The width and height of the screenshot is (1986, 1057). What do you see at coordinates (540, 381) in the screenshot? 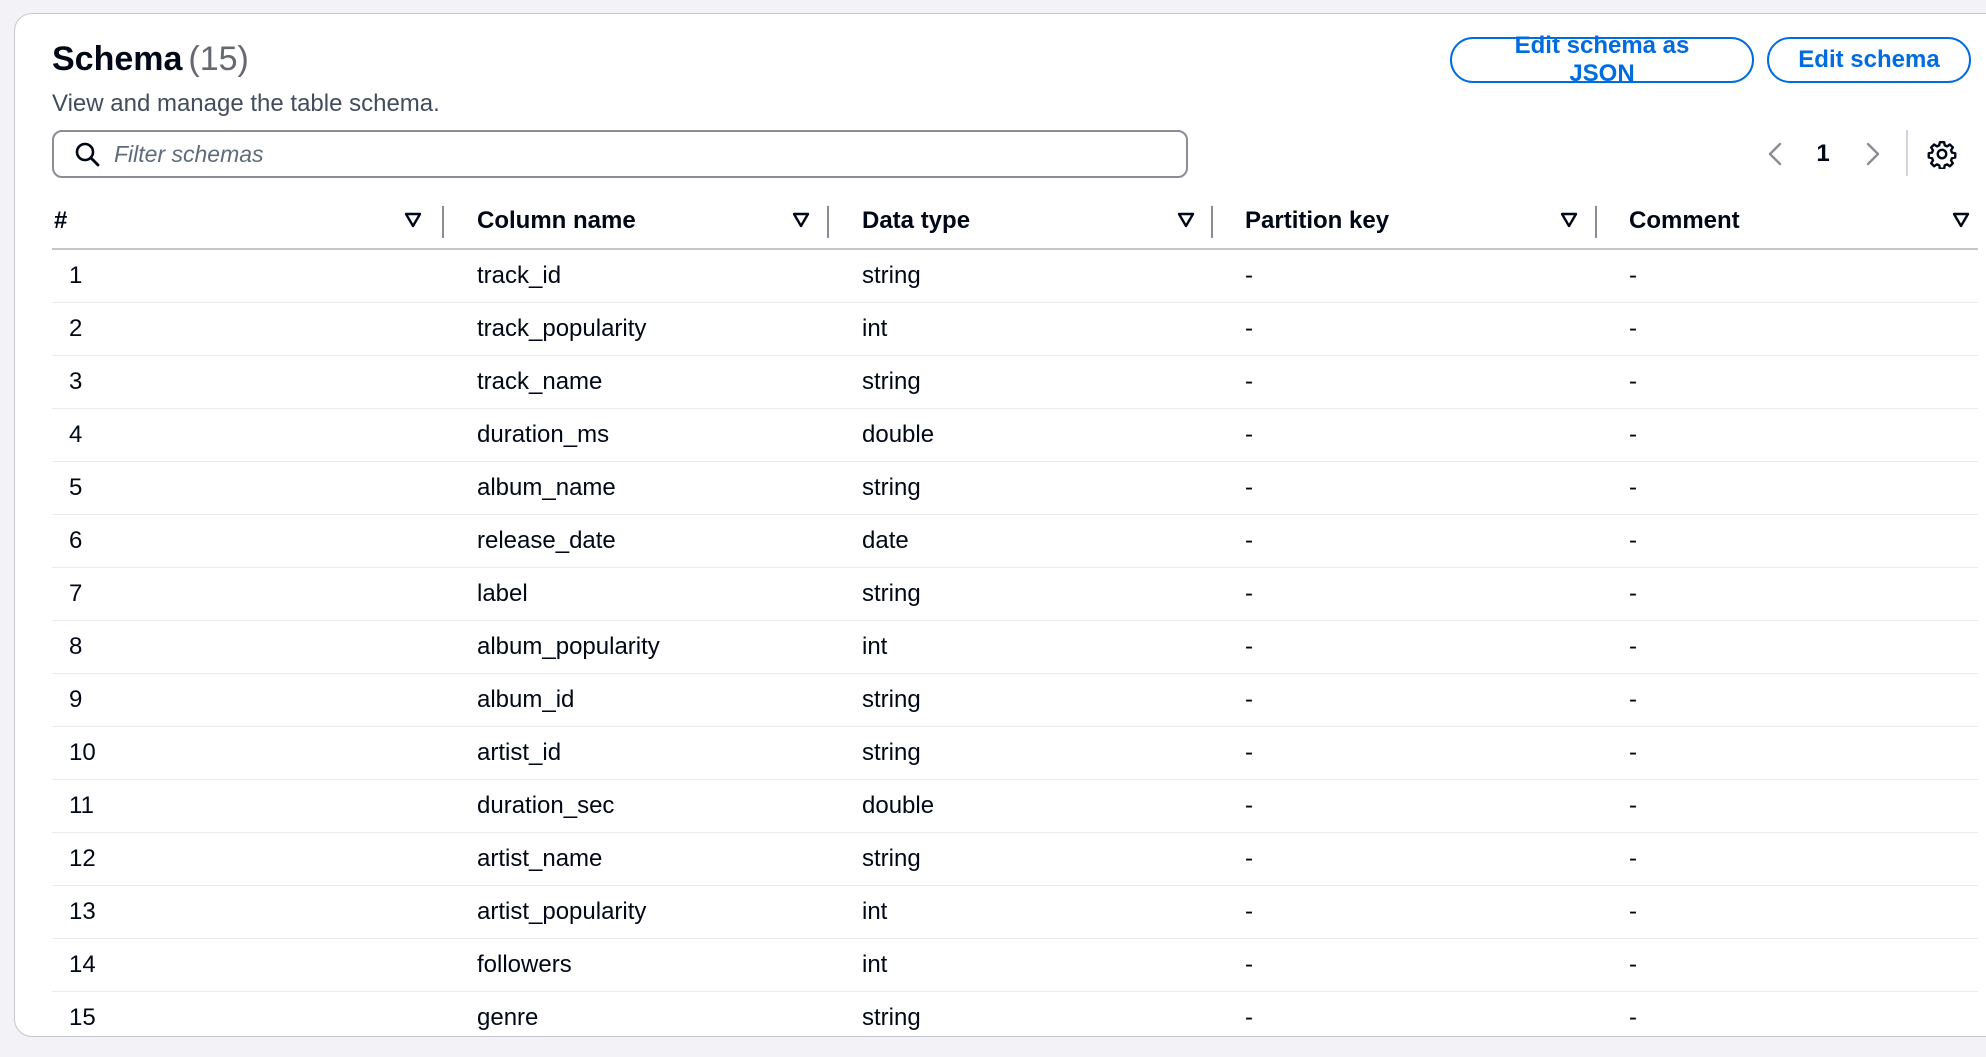
I see `cell-column-name: track_name` at bounding box center [540, 381].